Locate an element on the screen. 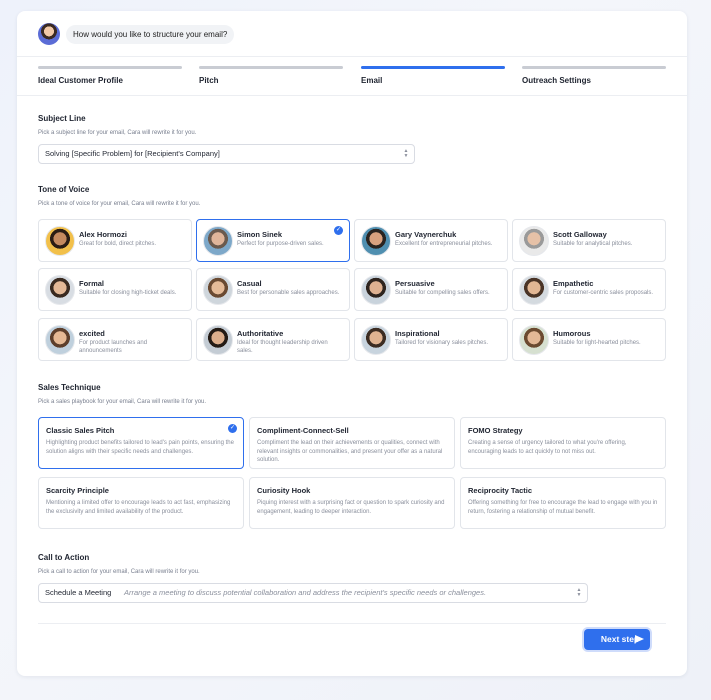 Image resolution: width=711 pixels, height=700 pixels. tone-name: Persuasive is located at coordinates (415, 283).